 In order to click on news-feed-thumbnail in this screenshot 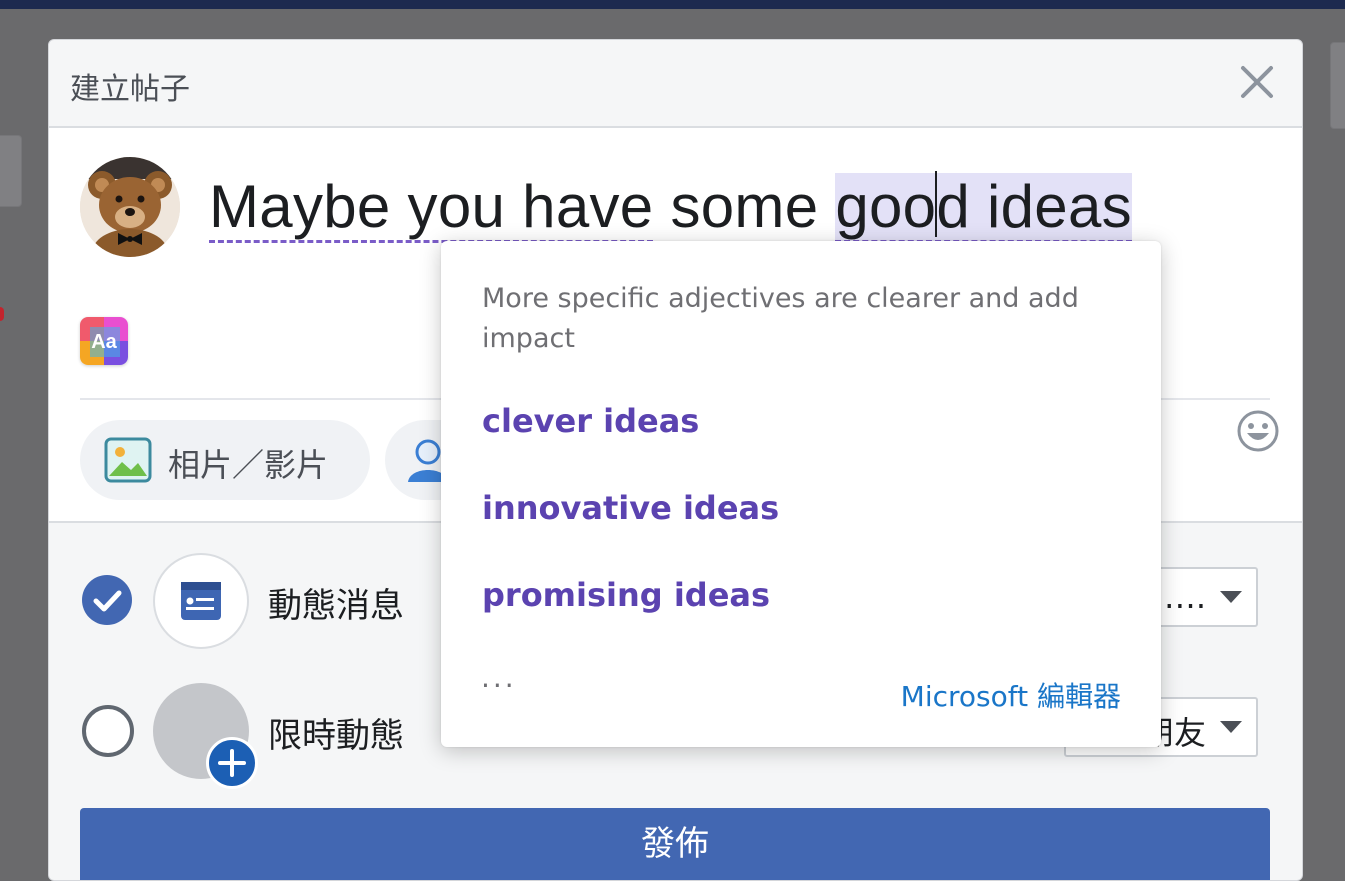, I will do `click(201, 601)`.